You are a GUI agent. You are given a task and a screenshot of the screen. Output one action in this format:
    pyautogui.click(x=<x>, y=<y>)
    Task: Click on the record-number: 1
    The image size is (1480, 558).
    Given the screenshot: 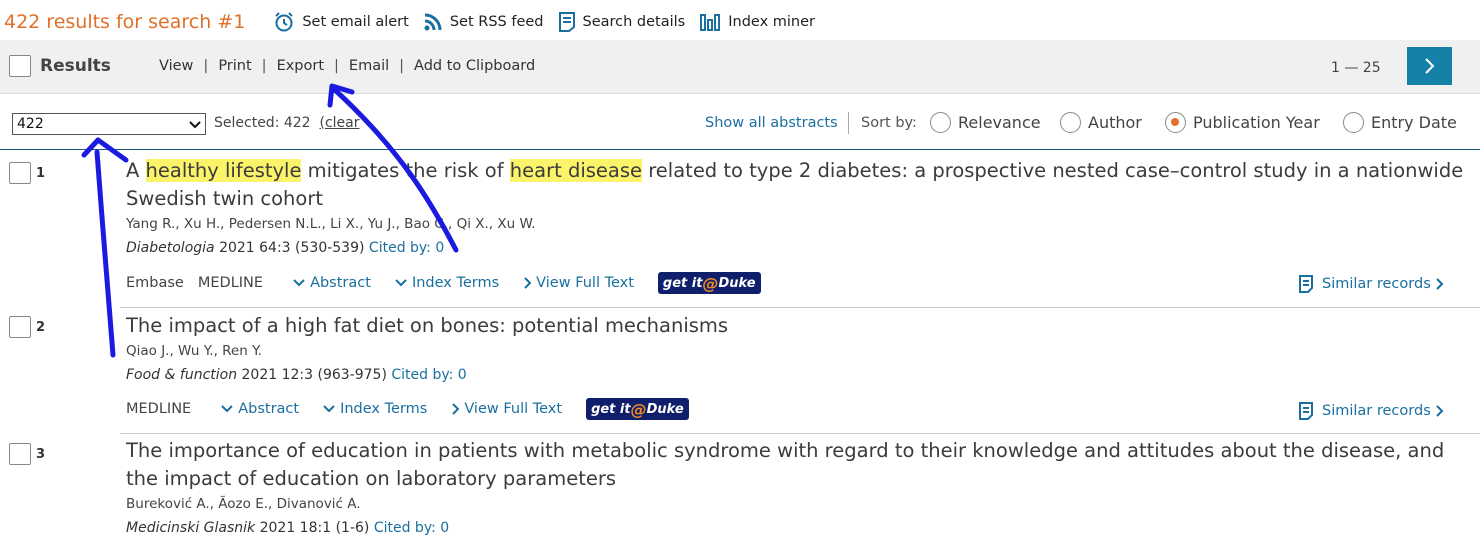 What is the action you would take?
    pyautogui.click(x=41, y=173)
    